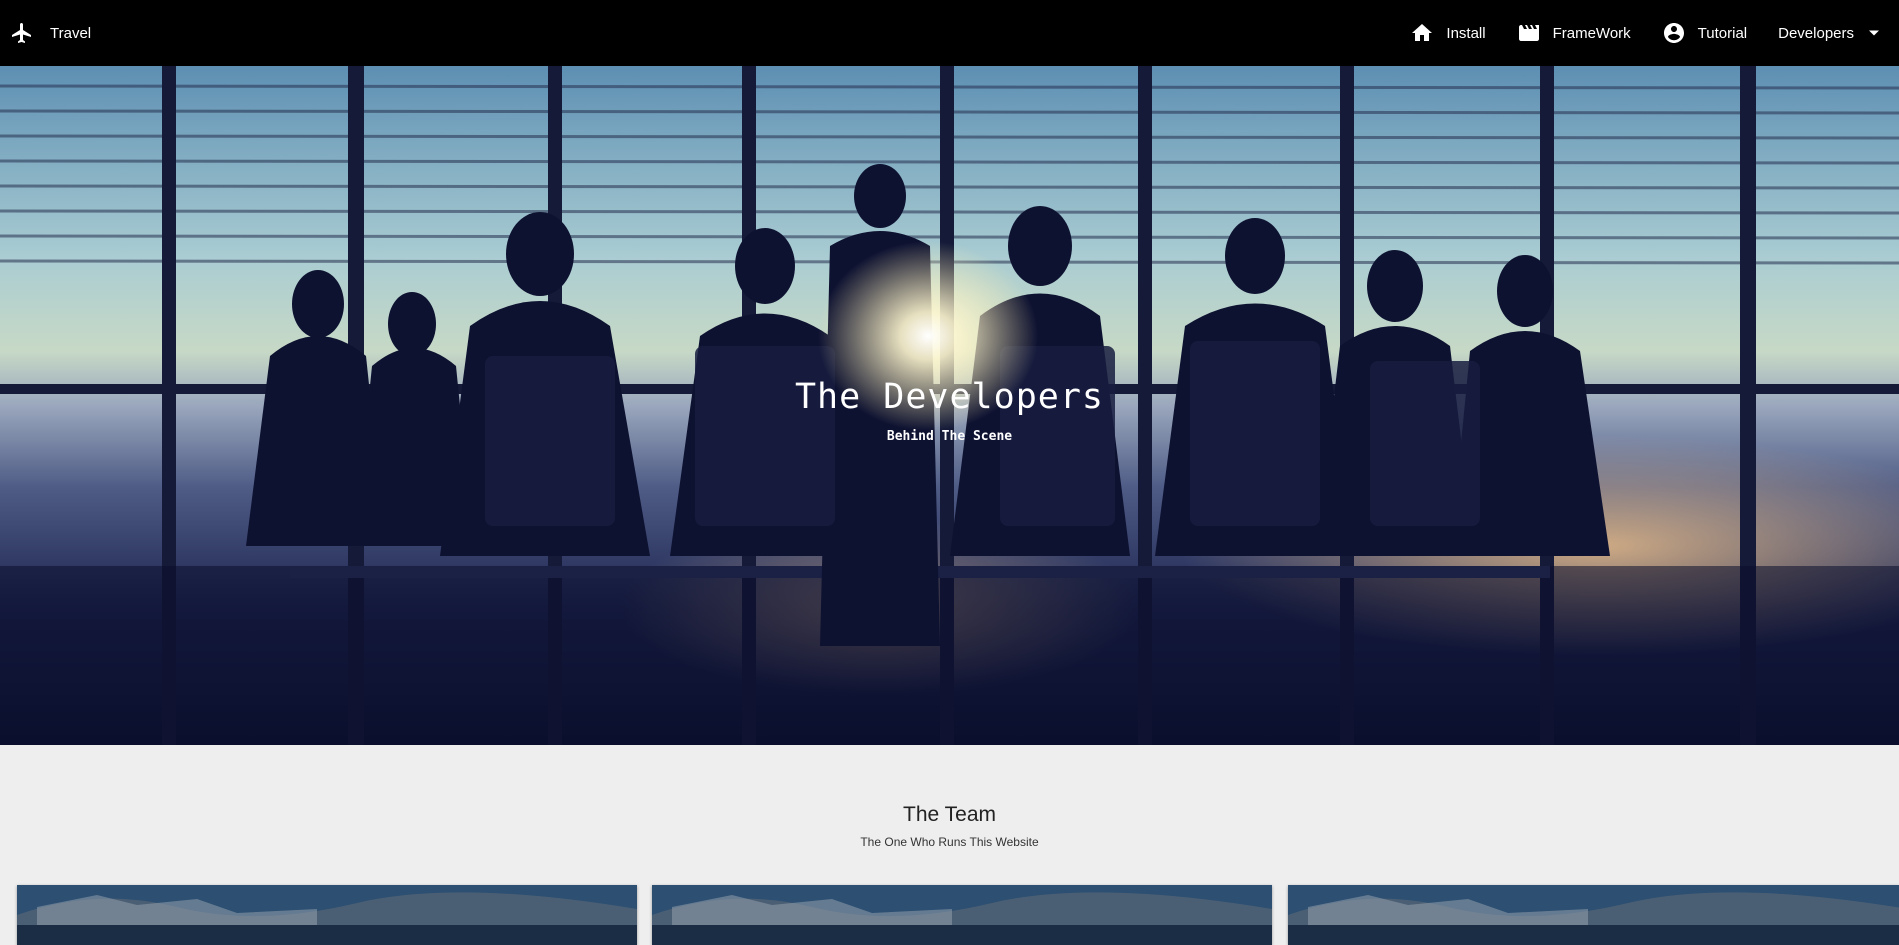 Image resolution: width=1899 pixels, height=945 pixels. Describe the element at coordinates (1422, 32) in the screenshot. I see `home-icon` at that location.